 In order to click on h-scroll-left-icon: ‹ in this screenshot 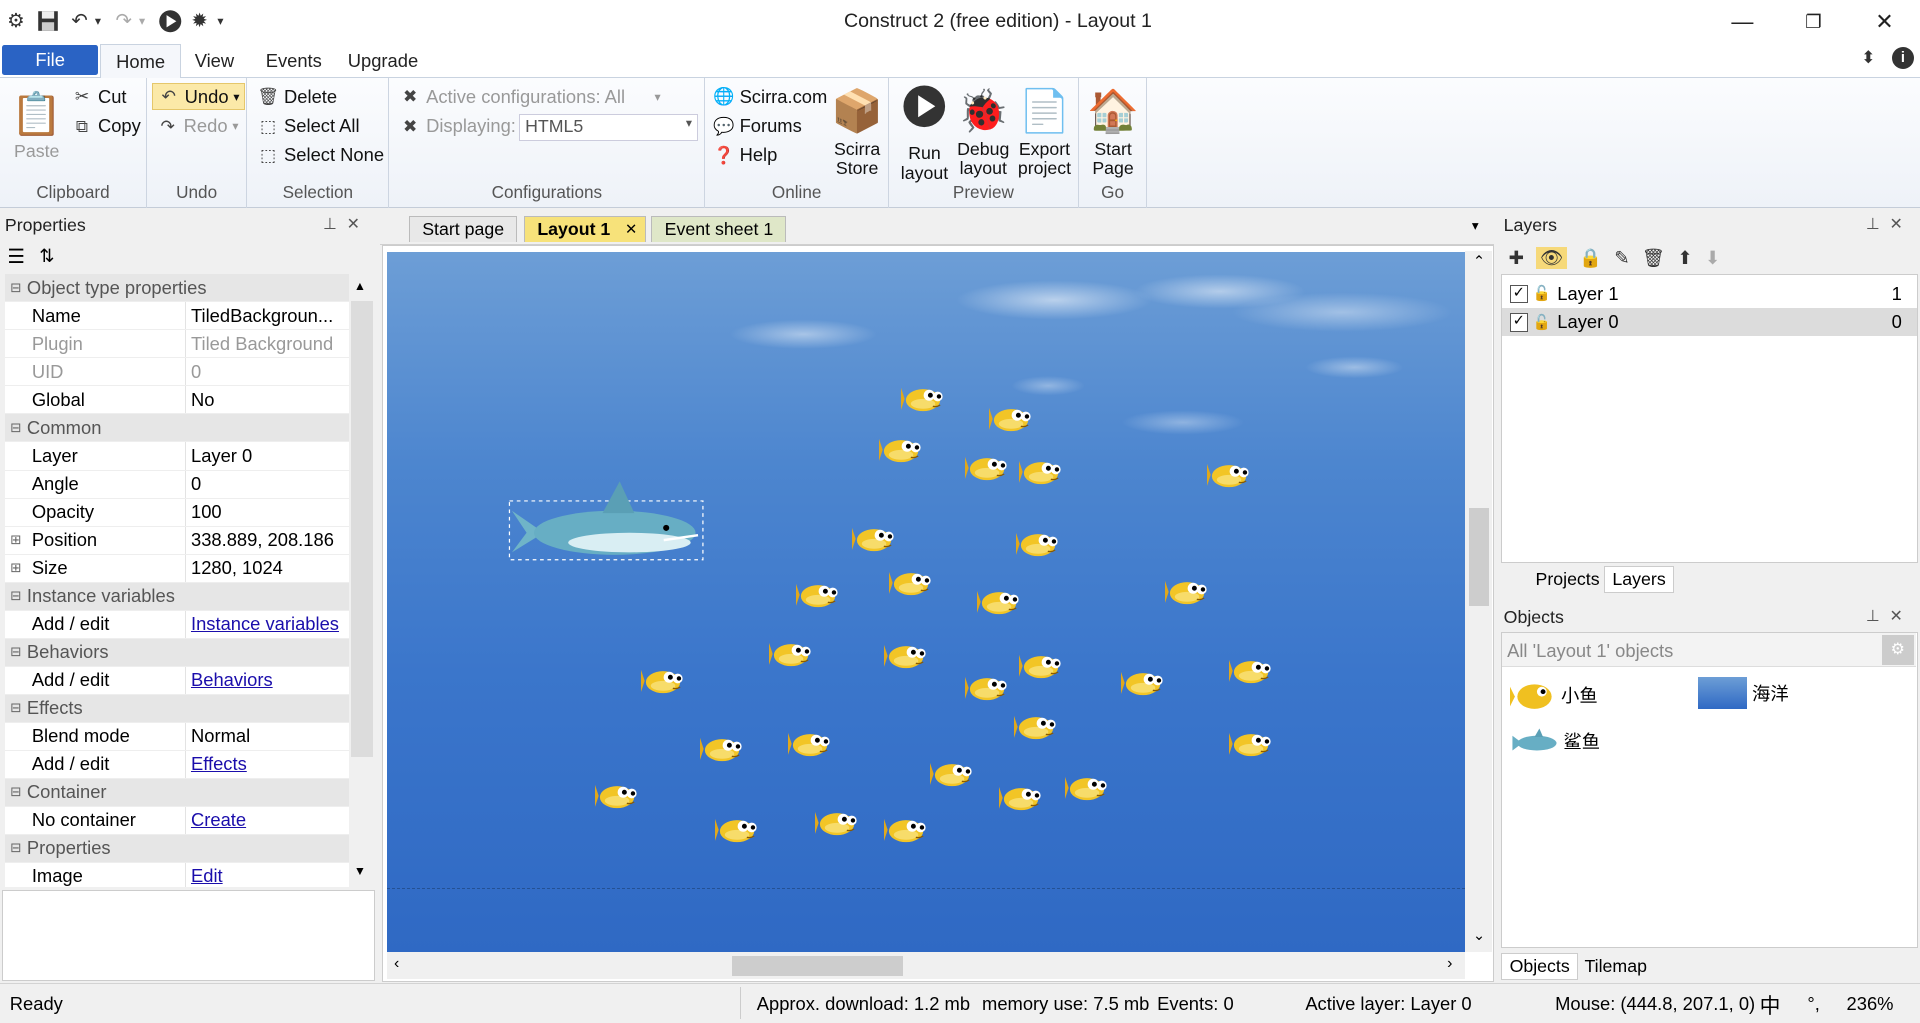, I will do `click(396, 964)`.